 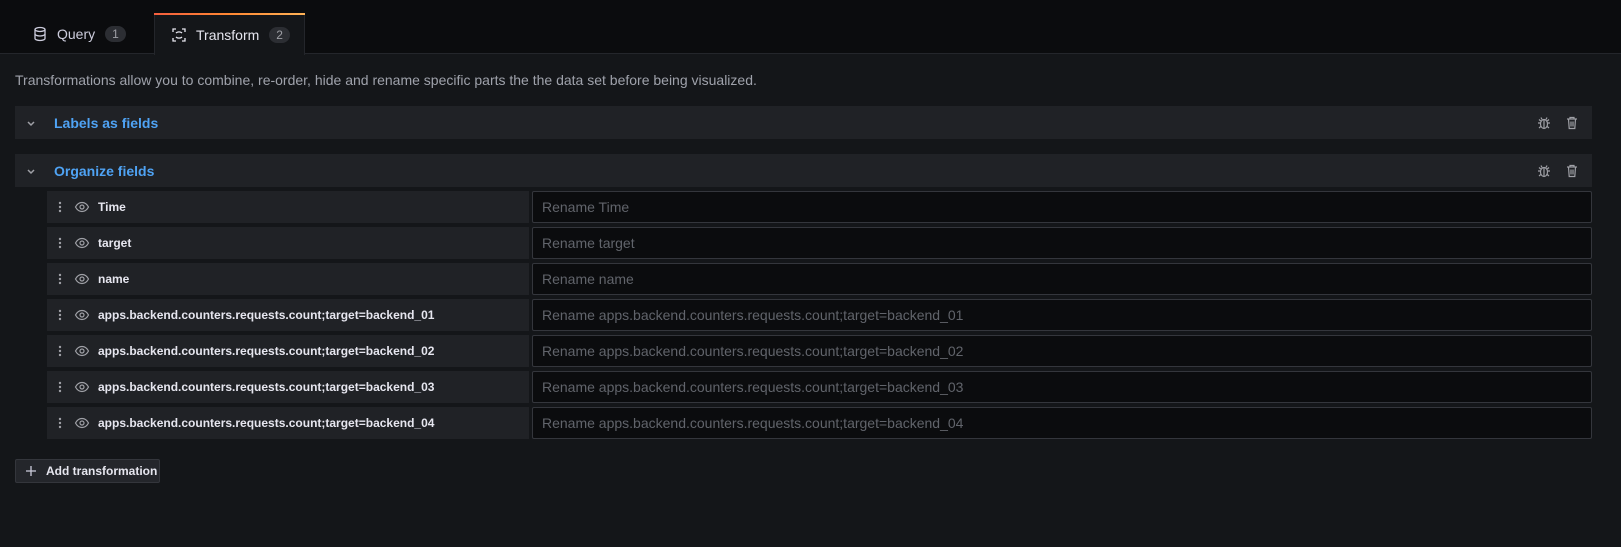 I want to click on tab-transform-label: Transform, so click(x=228, y=34).